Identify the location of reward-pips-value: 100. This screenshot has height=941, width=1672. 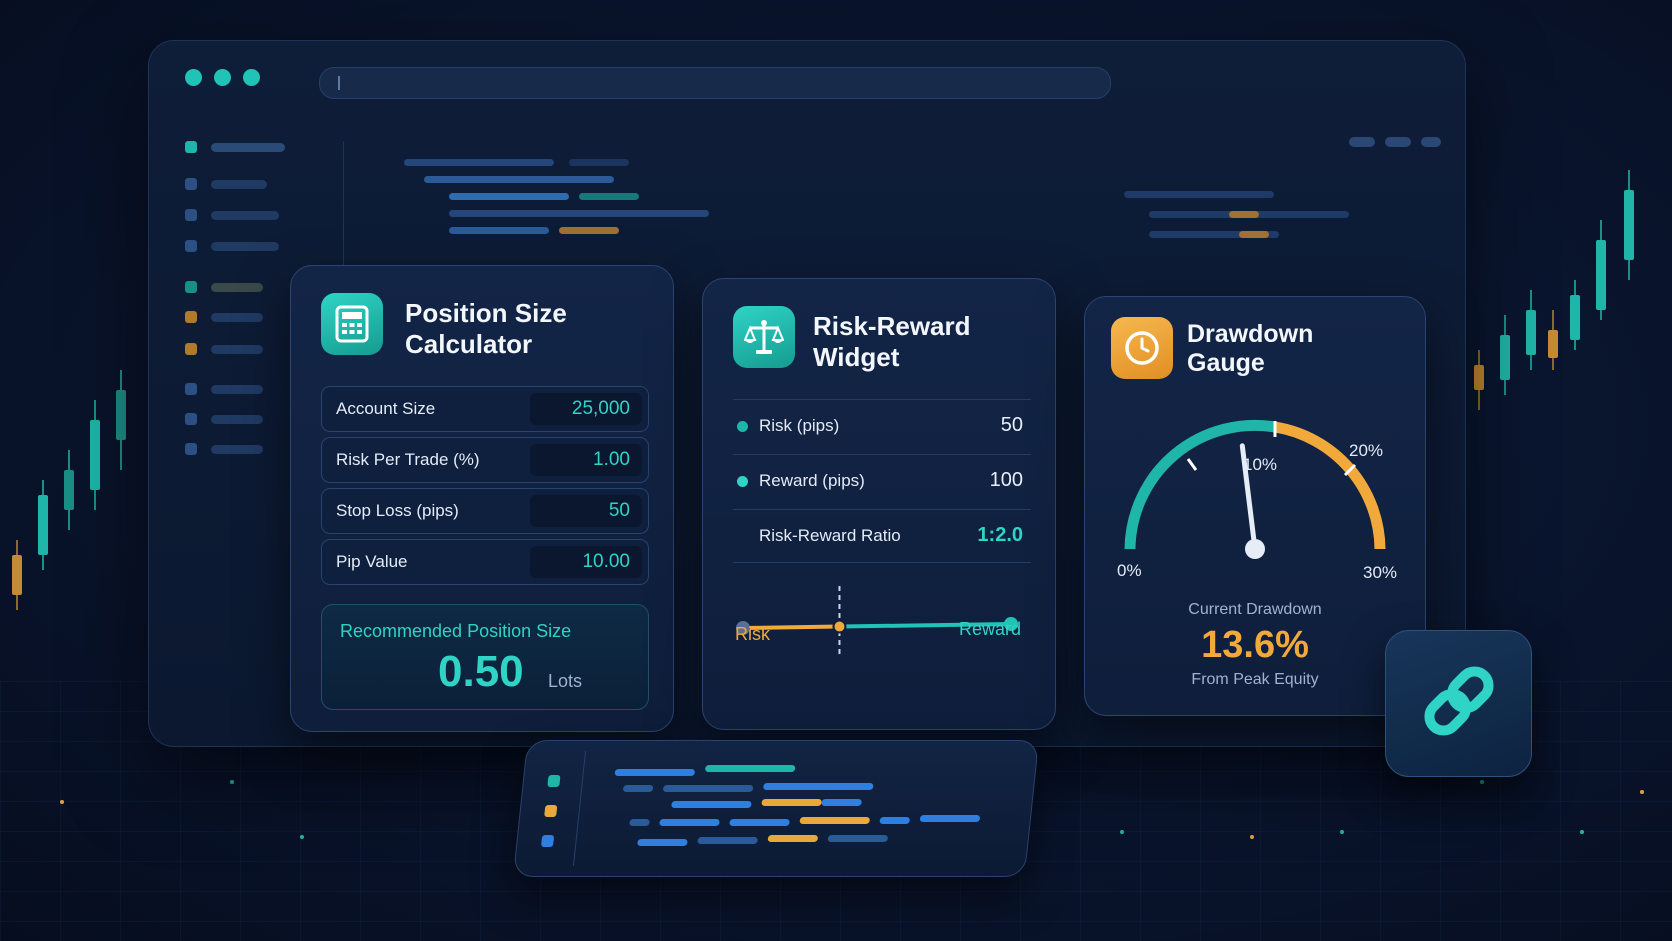
(1006, 480).